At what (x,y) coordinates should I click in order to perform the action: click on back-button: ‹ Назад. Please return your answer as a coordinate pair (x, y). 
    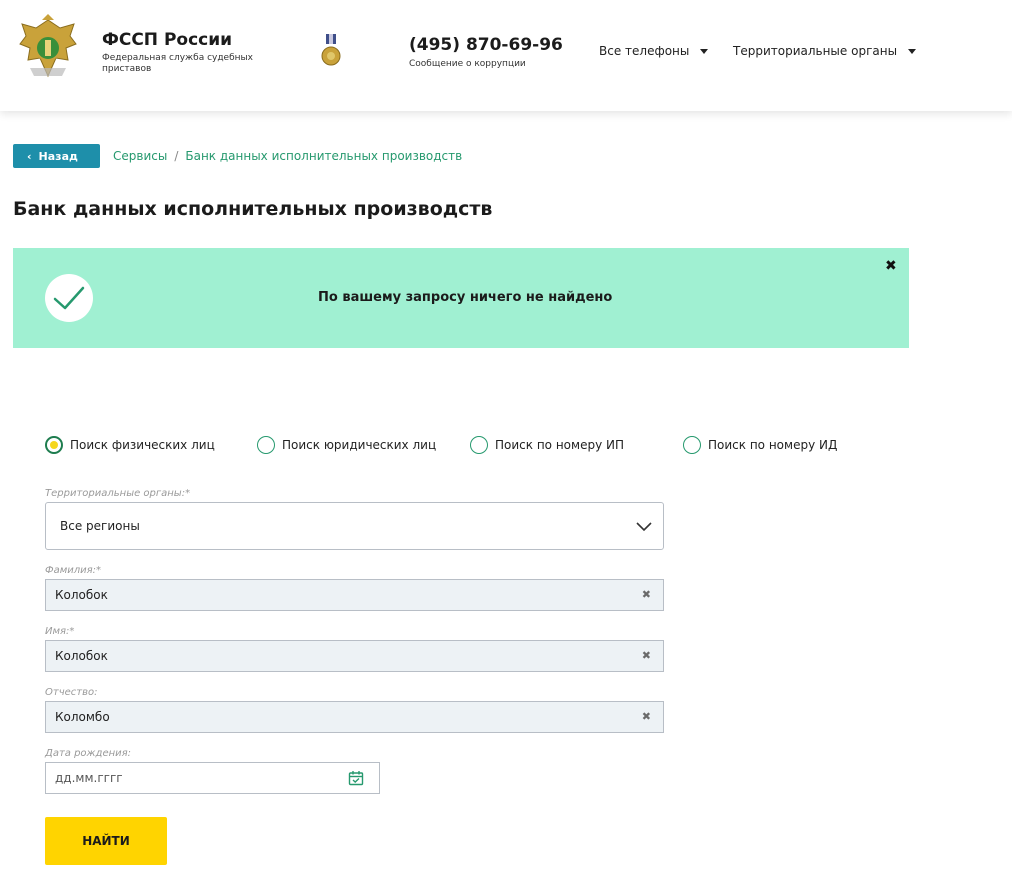
    Looking at the image, I should click on (56, 156).